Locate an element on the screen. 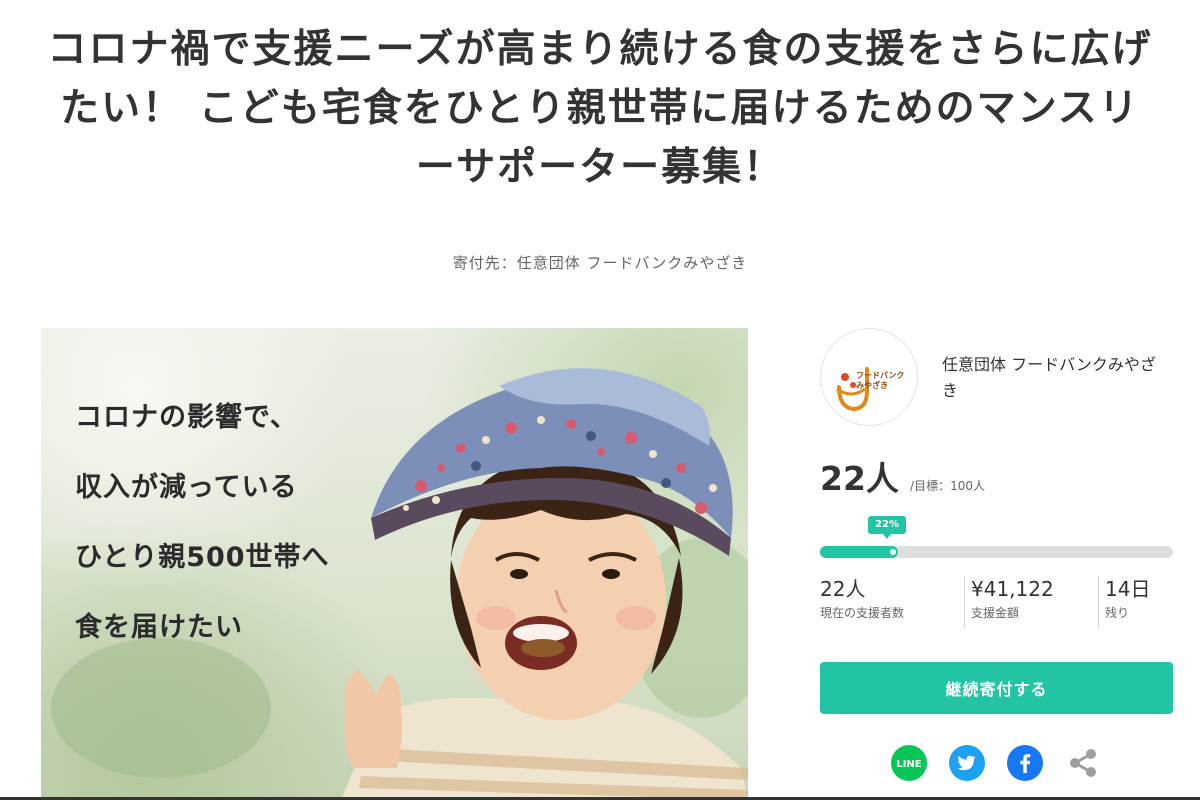 The width and height of the screenshot is (1200, 800). logo-text-line: みやざき is located at coordinates (872, 385).